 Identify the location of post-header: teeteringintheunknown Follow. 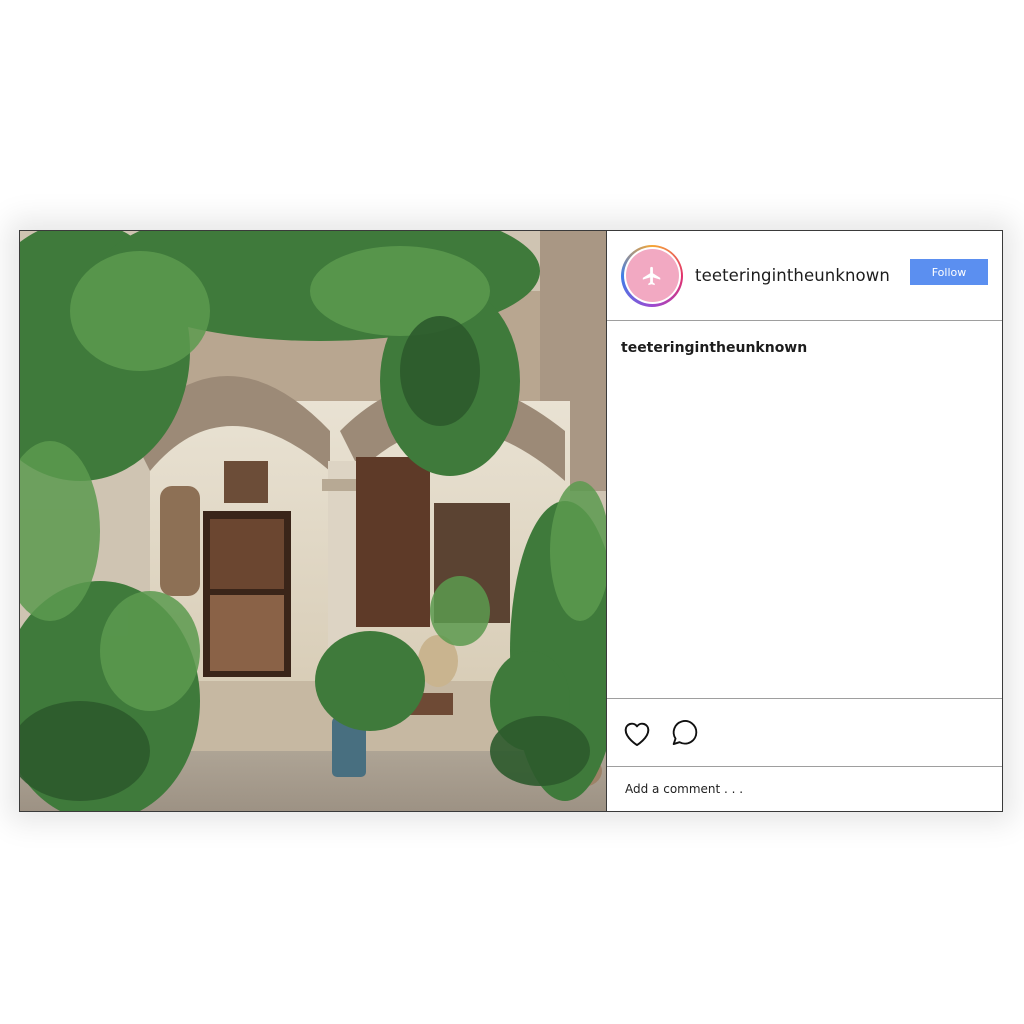
(804, 276).